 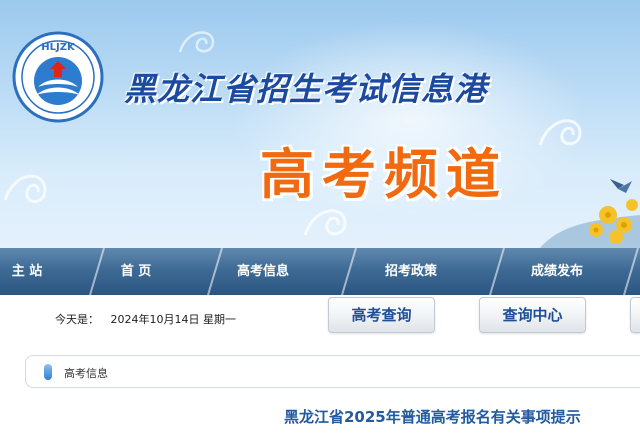 What do you see at coordinates (173, 319) in the screenshot?
I see `date-value: 2024年10月14日 星期一` at bounding box center [173, 319].